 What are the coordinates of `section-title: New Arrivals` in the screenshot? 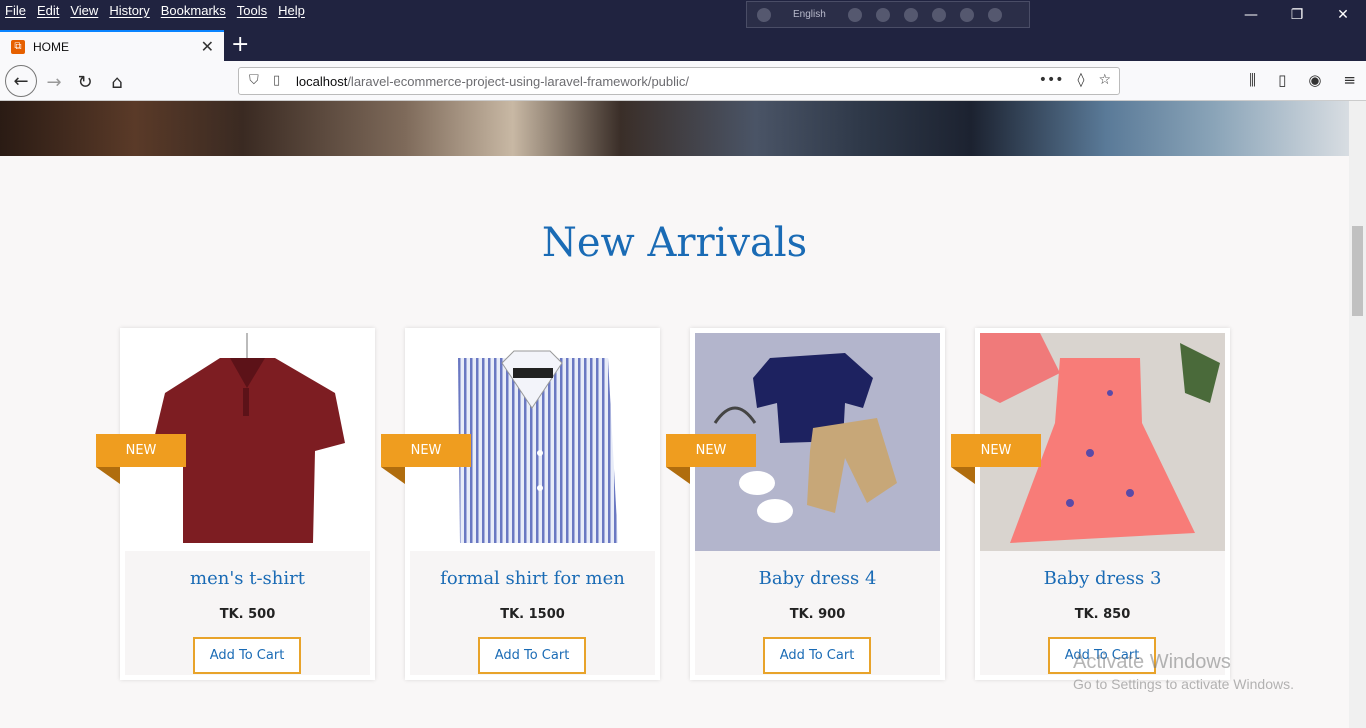 It's located at (674, 243).